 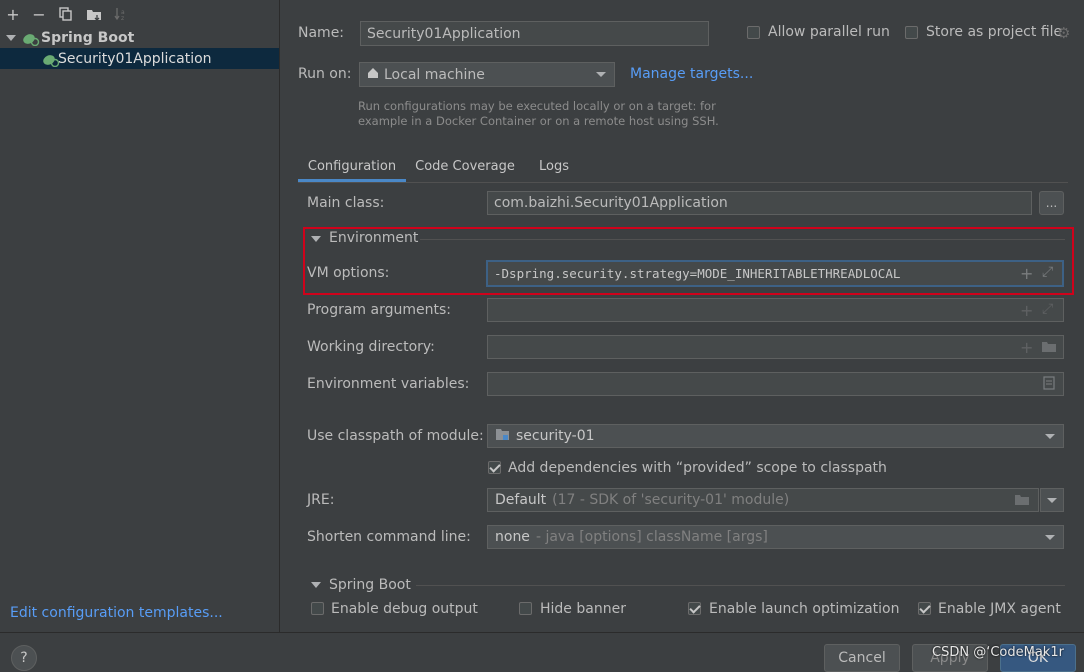 I want to click on enable-debug-label: Enable debug output, so click(x=404, y=609).